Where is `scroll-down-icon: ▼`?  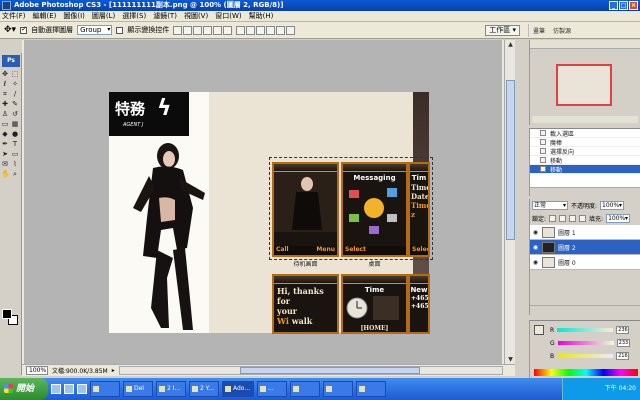
scroll-down-icon: ▼ is located at coordinates (510, 359).